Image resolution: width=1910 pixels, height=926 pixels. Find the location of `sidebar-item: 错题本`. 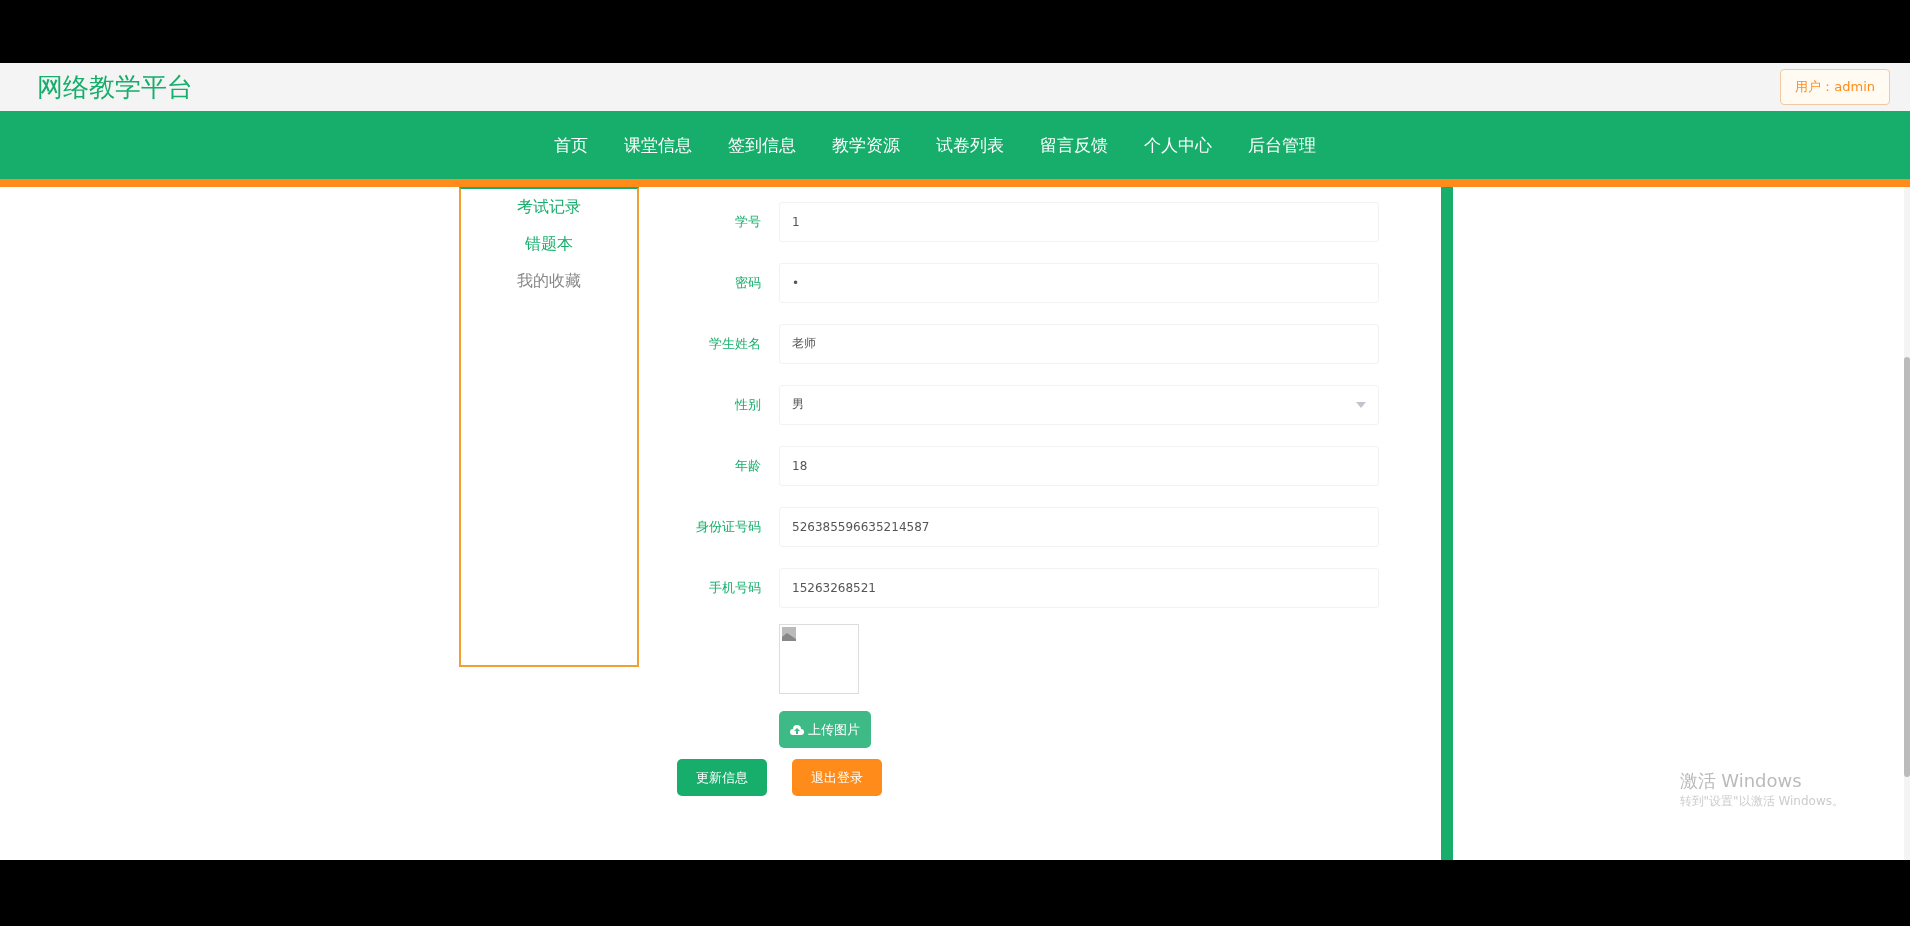

sidebar-item: 错题本 is located at coordinates (549, 244).